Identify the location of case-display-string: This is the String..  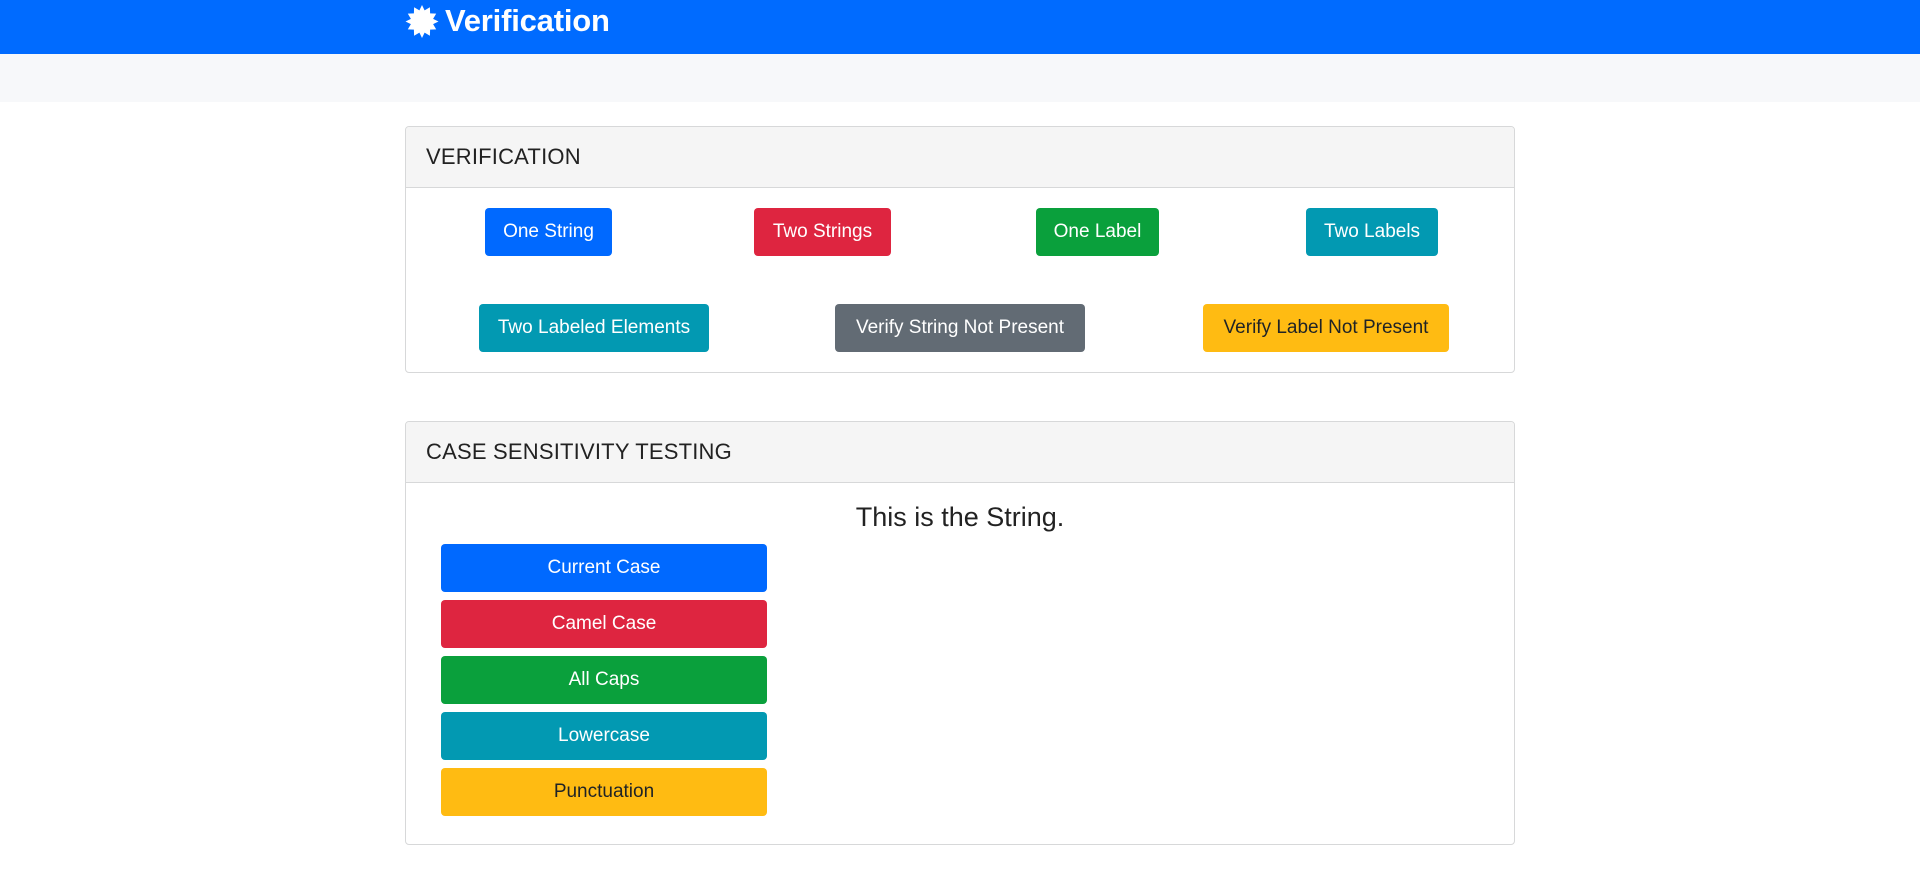
(960, 517).